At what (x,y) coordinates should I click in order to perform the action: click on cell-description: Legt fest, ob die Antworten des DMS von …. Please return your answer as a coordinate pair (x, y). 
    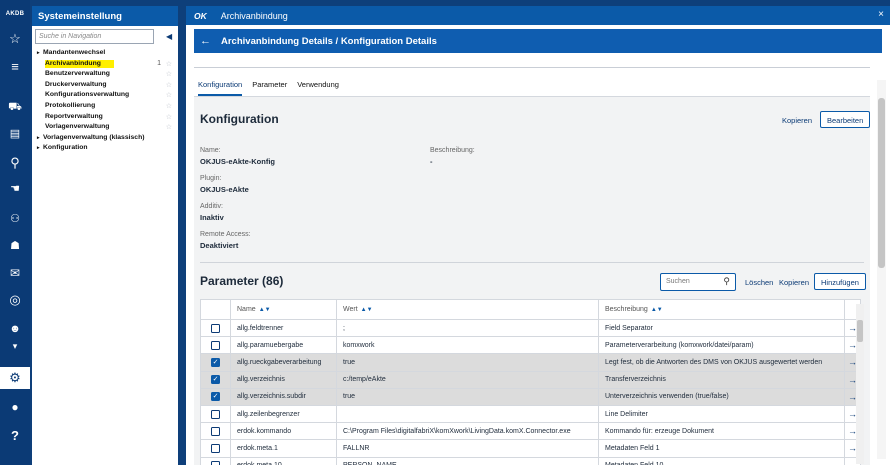
    Looking at the image, I should click on (721, 362).